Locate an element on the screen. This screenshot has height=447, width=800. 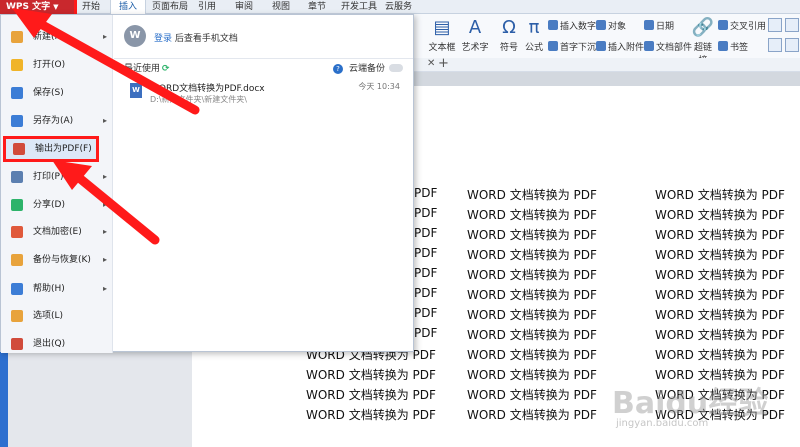
new-tab-icon: + is located at coordinates (443, 63).